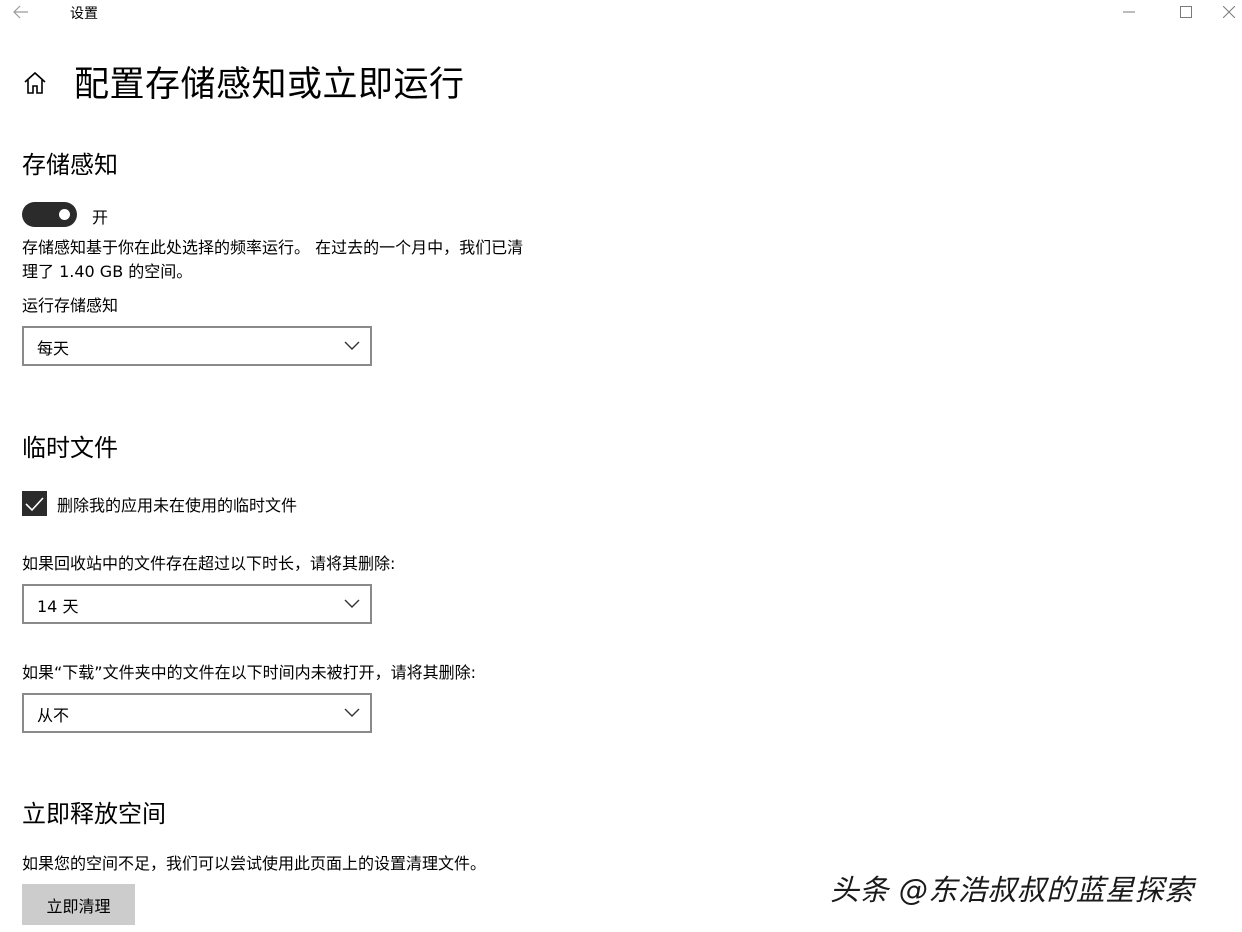 This screenshot has height=932, width=1242. What do you see at coordinates (209, 563) in the screenshot?
I see `recycle-bin-label: 如果回收站中的文件存在超过以下时长，请将其删除:` at bounding box center [209, 563].